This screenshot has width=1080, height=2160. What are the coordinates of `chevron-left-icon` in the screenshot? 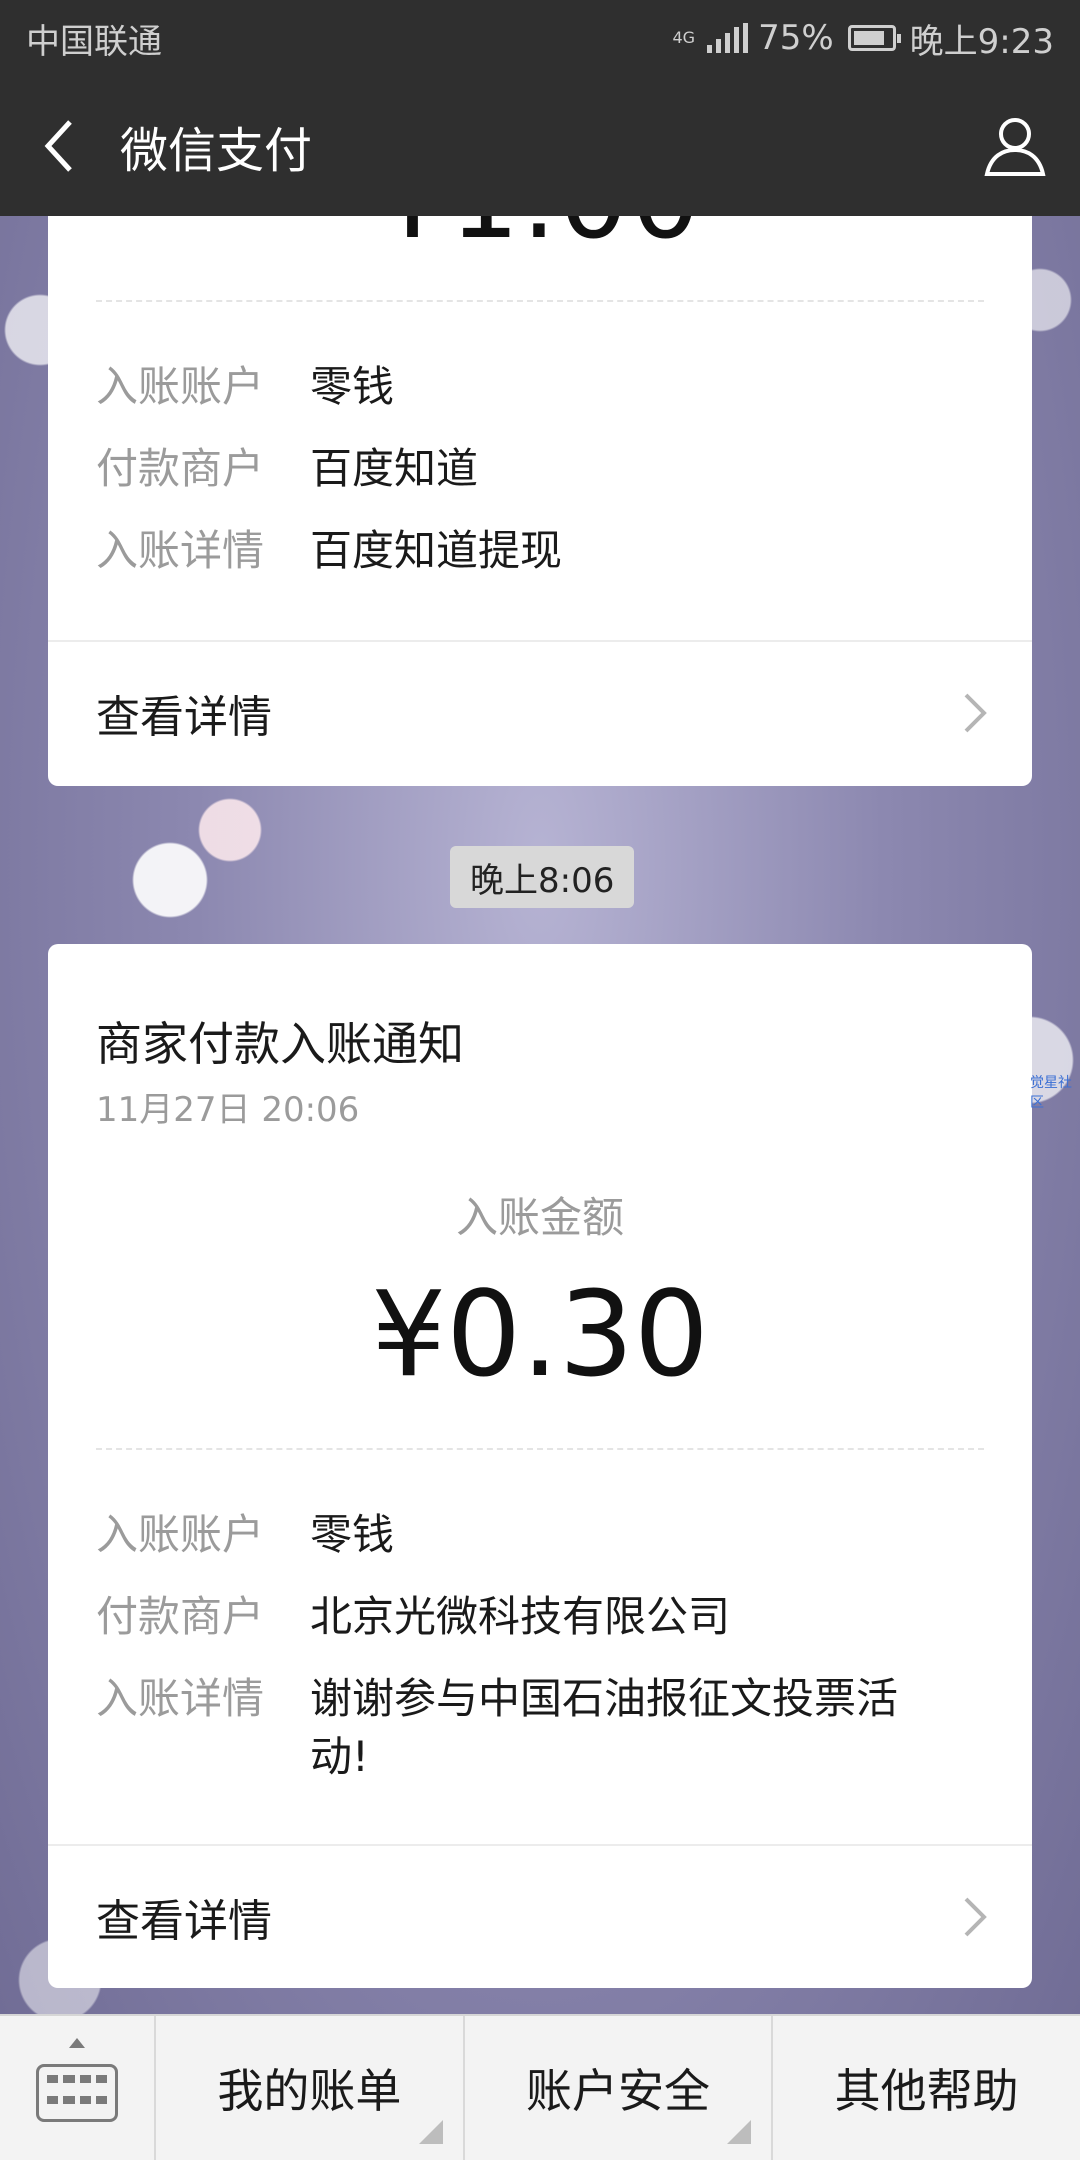 It's located at (58, 146).